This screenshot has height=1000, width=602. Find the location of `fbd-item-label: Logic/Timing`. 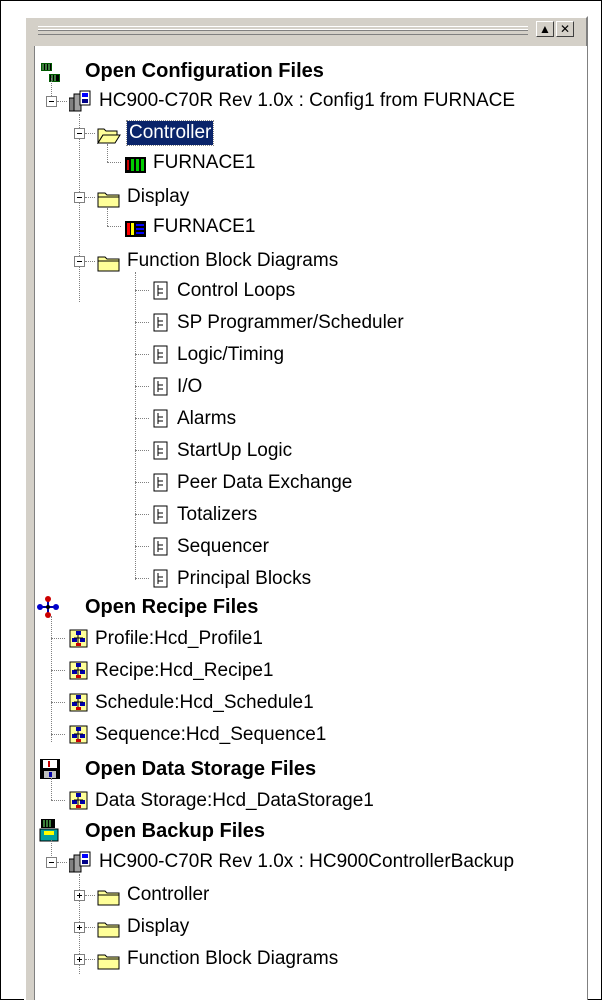

fbd-item-label: Logic/Timing is located at coordinates (231, 354).